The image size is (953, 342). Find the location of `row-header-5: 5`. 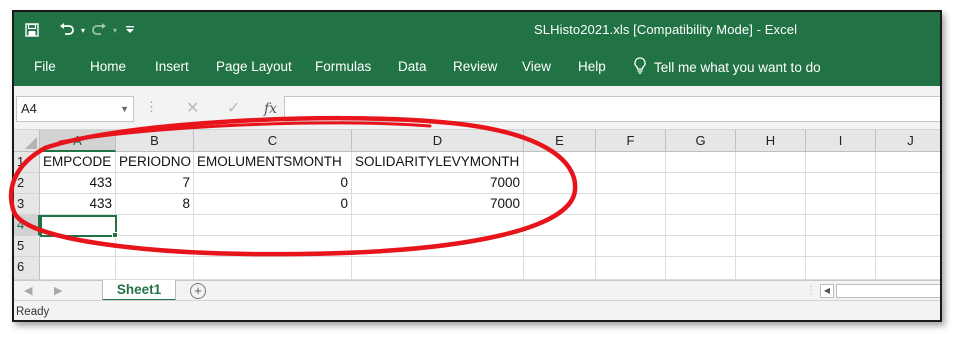

row-header-5: 5 is located at coordinates (27, 246).